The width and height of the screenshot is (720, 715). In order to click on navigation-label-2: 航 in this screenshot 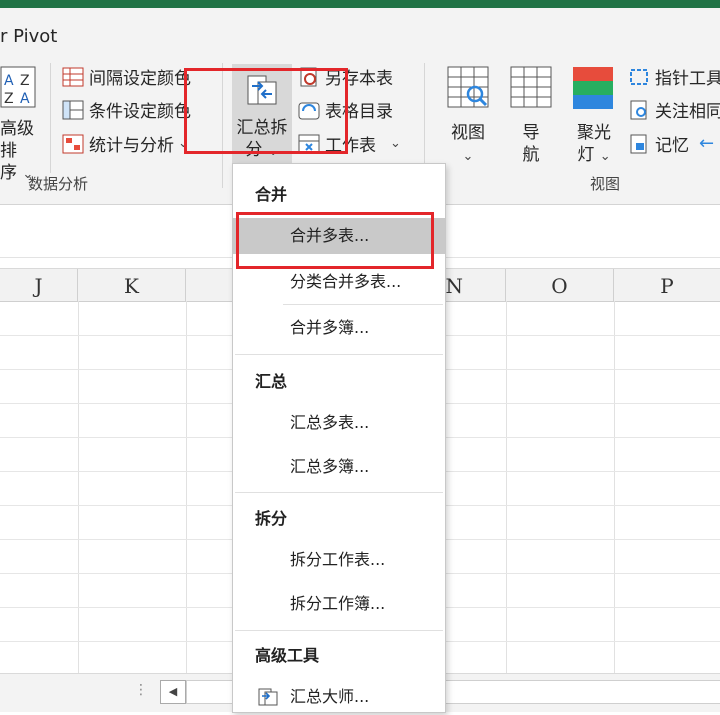, I will do `click(531, 155)`.